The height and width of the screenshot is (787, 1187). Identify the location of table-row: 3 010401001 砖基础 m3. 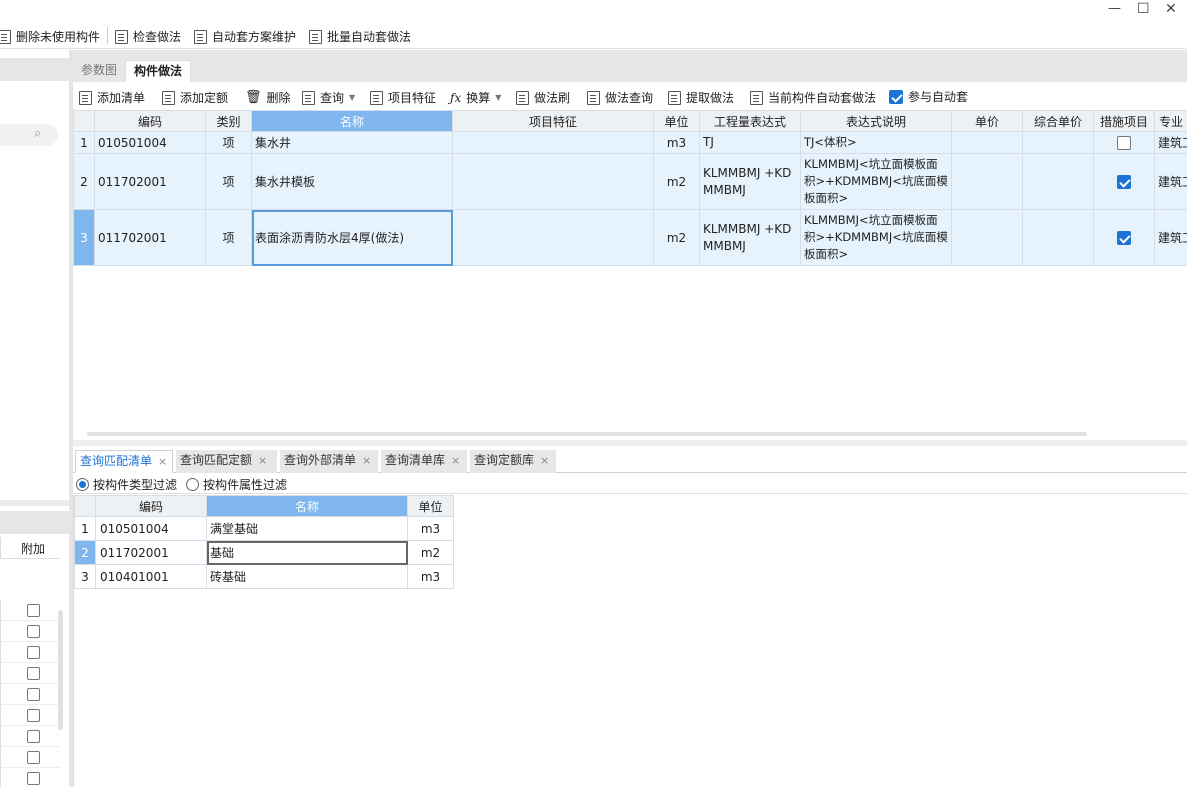
(264, 576).